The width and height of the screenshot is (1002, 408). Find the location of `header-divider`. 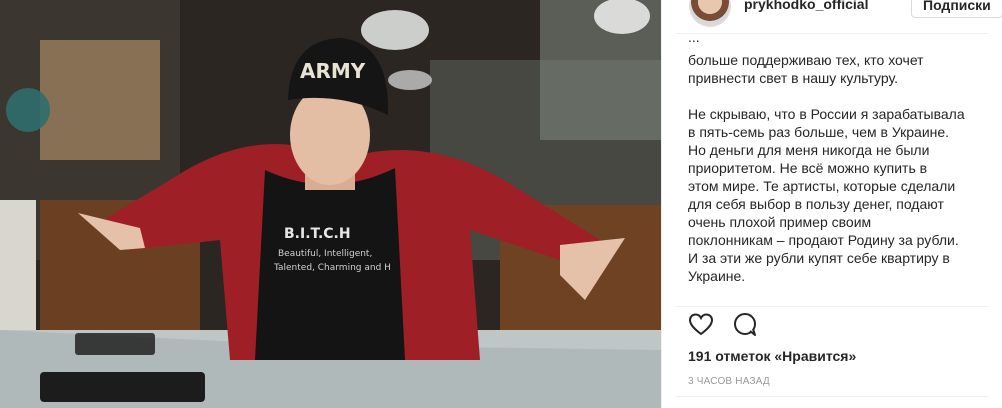

header-divider is located at coordinates (832, 33).